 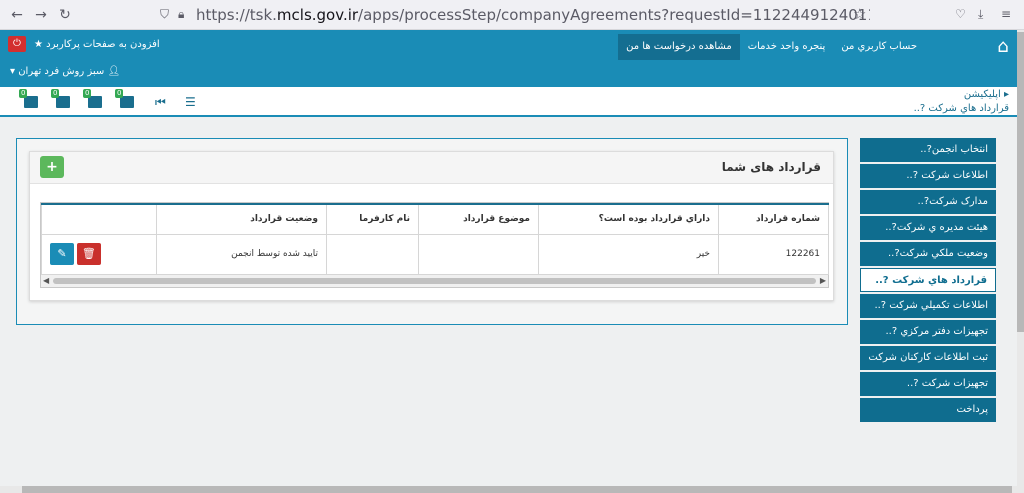 What do you see at coordinates (431, 168) in the screenshot?
I see `panel-header: قرارداد های شما +` at bounding box center [431, 168].